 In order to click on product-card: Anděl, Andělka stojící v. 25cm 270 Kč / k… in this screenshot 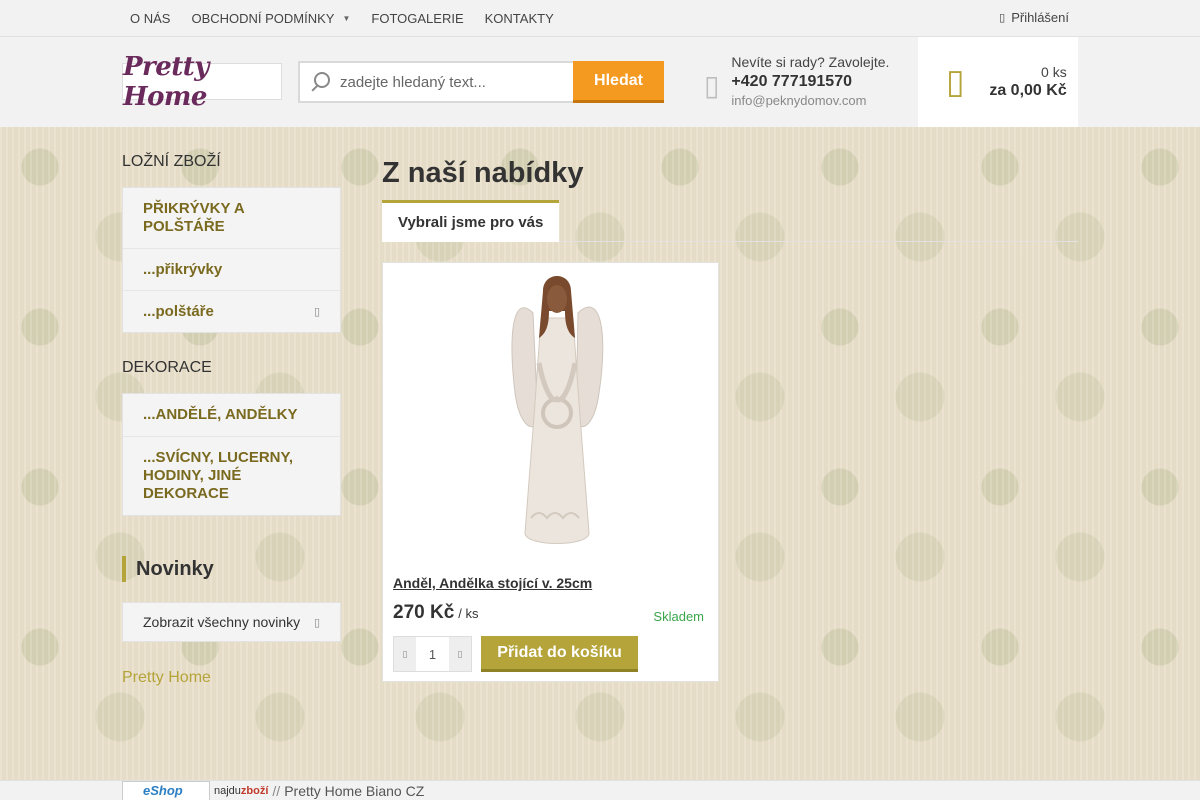, I will do `click(550, 472)`.